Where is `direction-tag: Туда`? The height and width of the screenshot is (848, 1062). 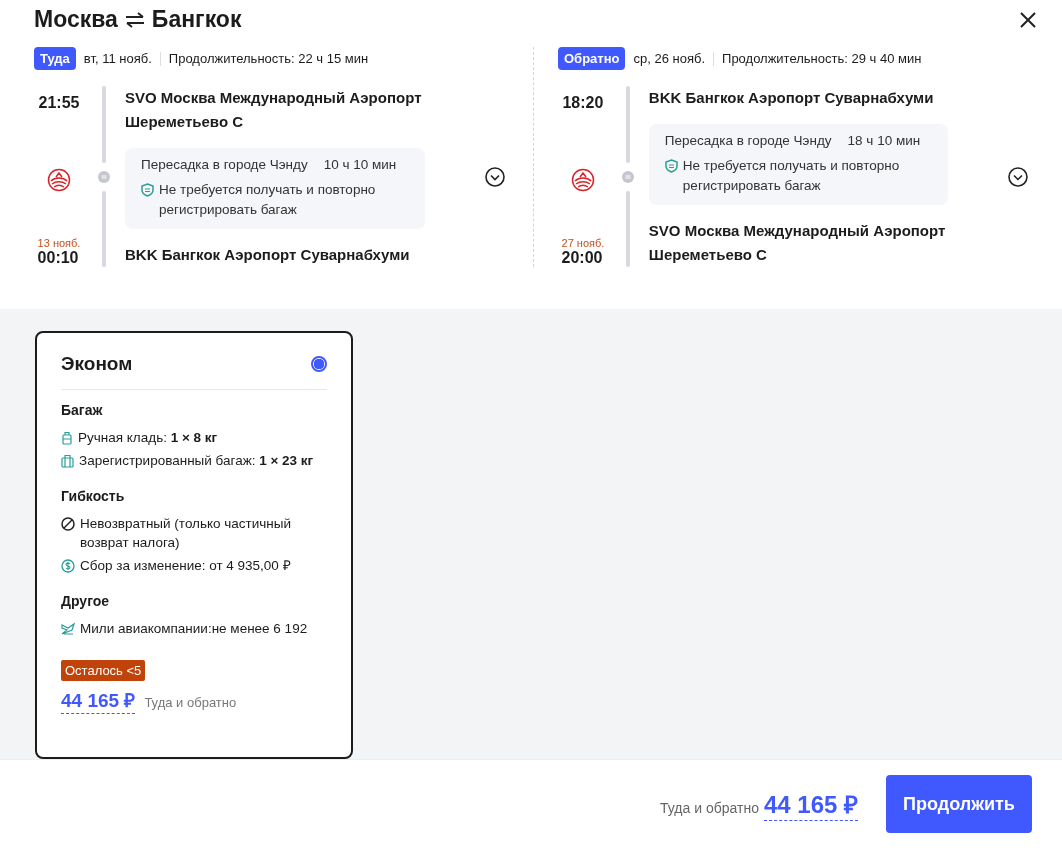 direction-tag: Туда is located at coordinates (55, 58).